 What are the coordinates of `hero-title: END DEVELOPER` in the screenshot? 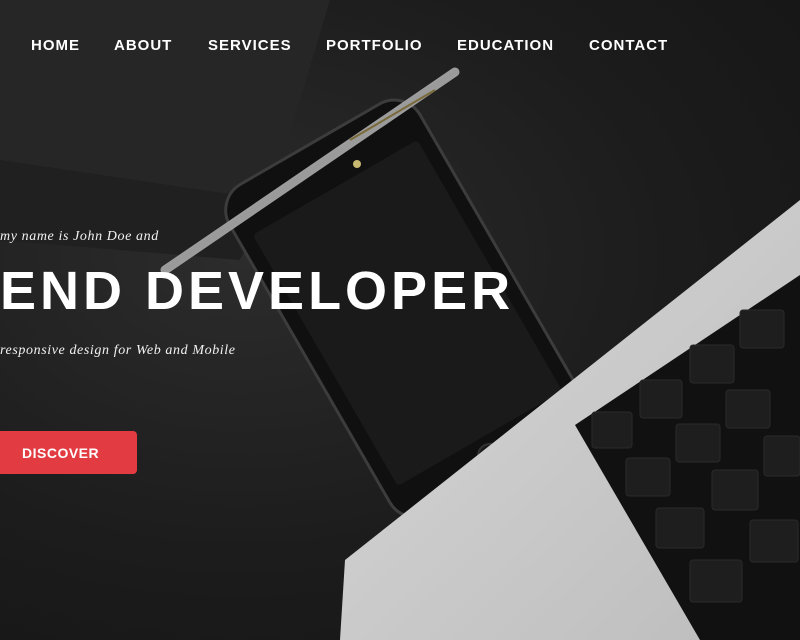 It's located at (257, 291).